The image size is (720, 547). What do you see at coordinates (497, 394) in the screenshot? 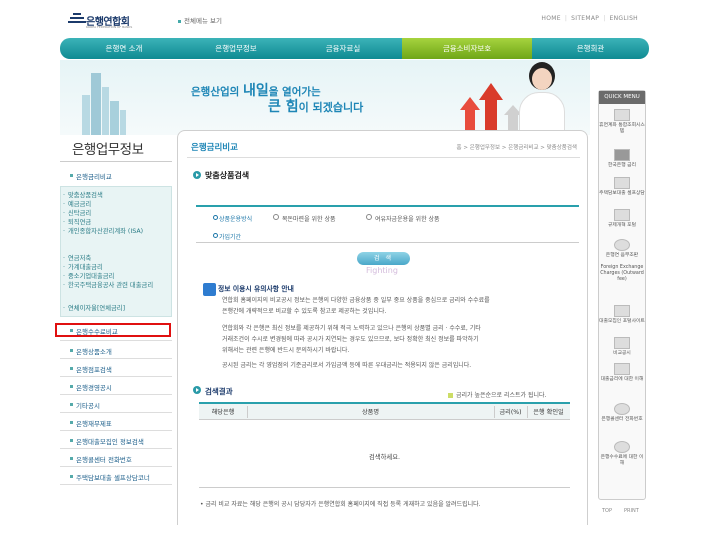
I see `sort-note: 금리가 높은순으로 리스트가 됩니다.` at bounding box center [497, 394].